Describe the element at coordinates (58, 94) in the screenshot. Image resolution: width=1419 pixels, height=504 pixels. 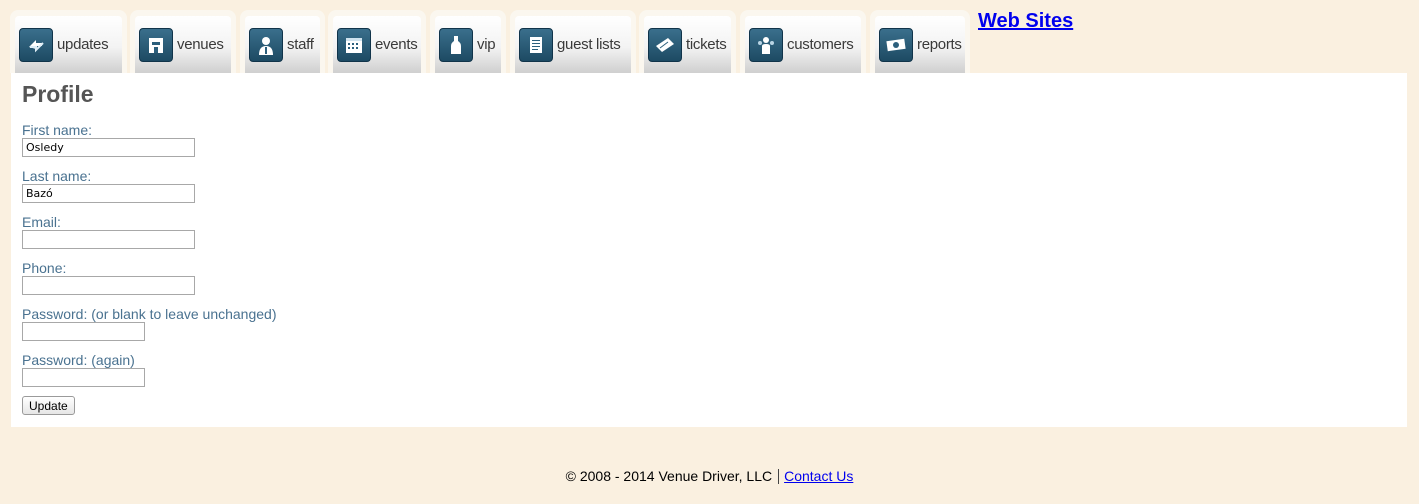
I see `page-title: Profile` at that location.